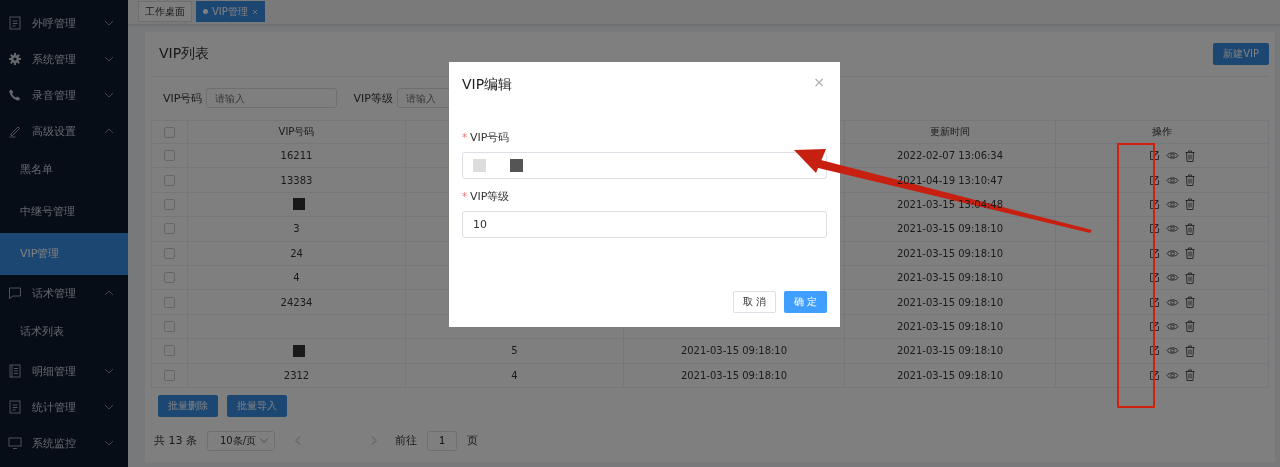 This screenshot has width=1280, height=467. Describe the element at coordinates (54, 95) in the screenshot. I see `sidebar-label: 录音管理` at that location.